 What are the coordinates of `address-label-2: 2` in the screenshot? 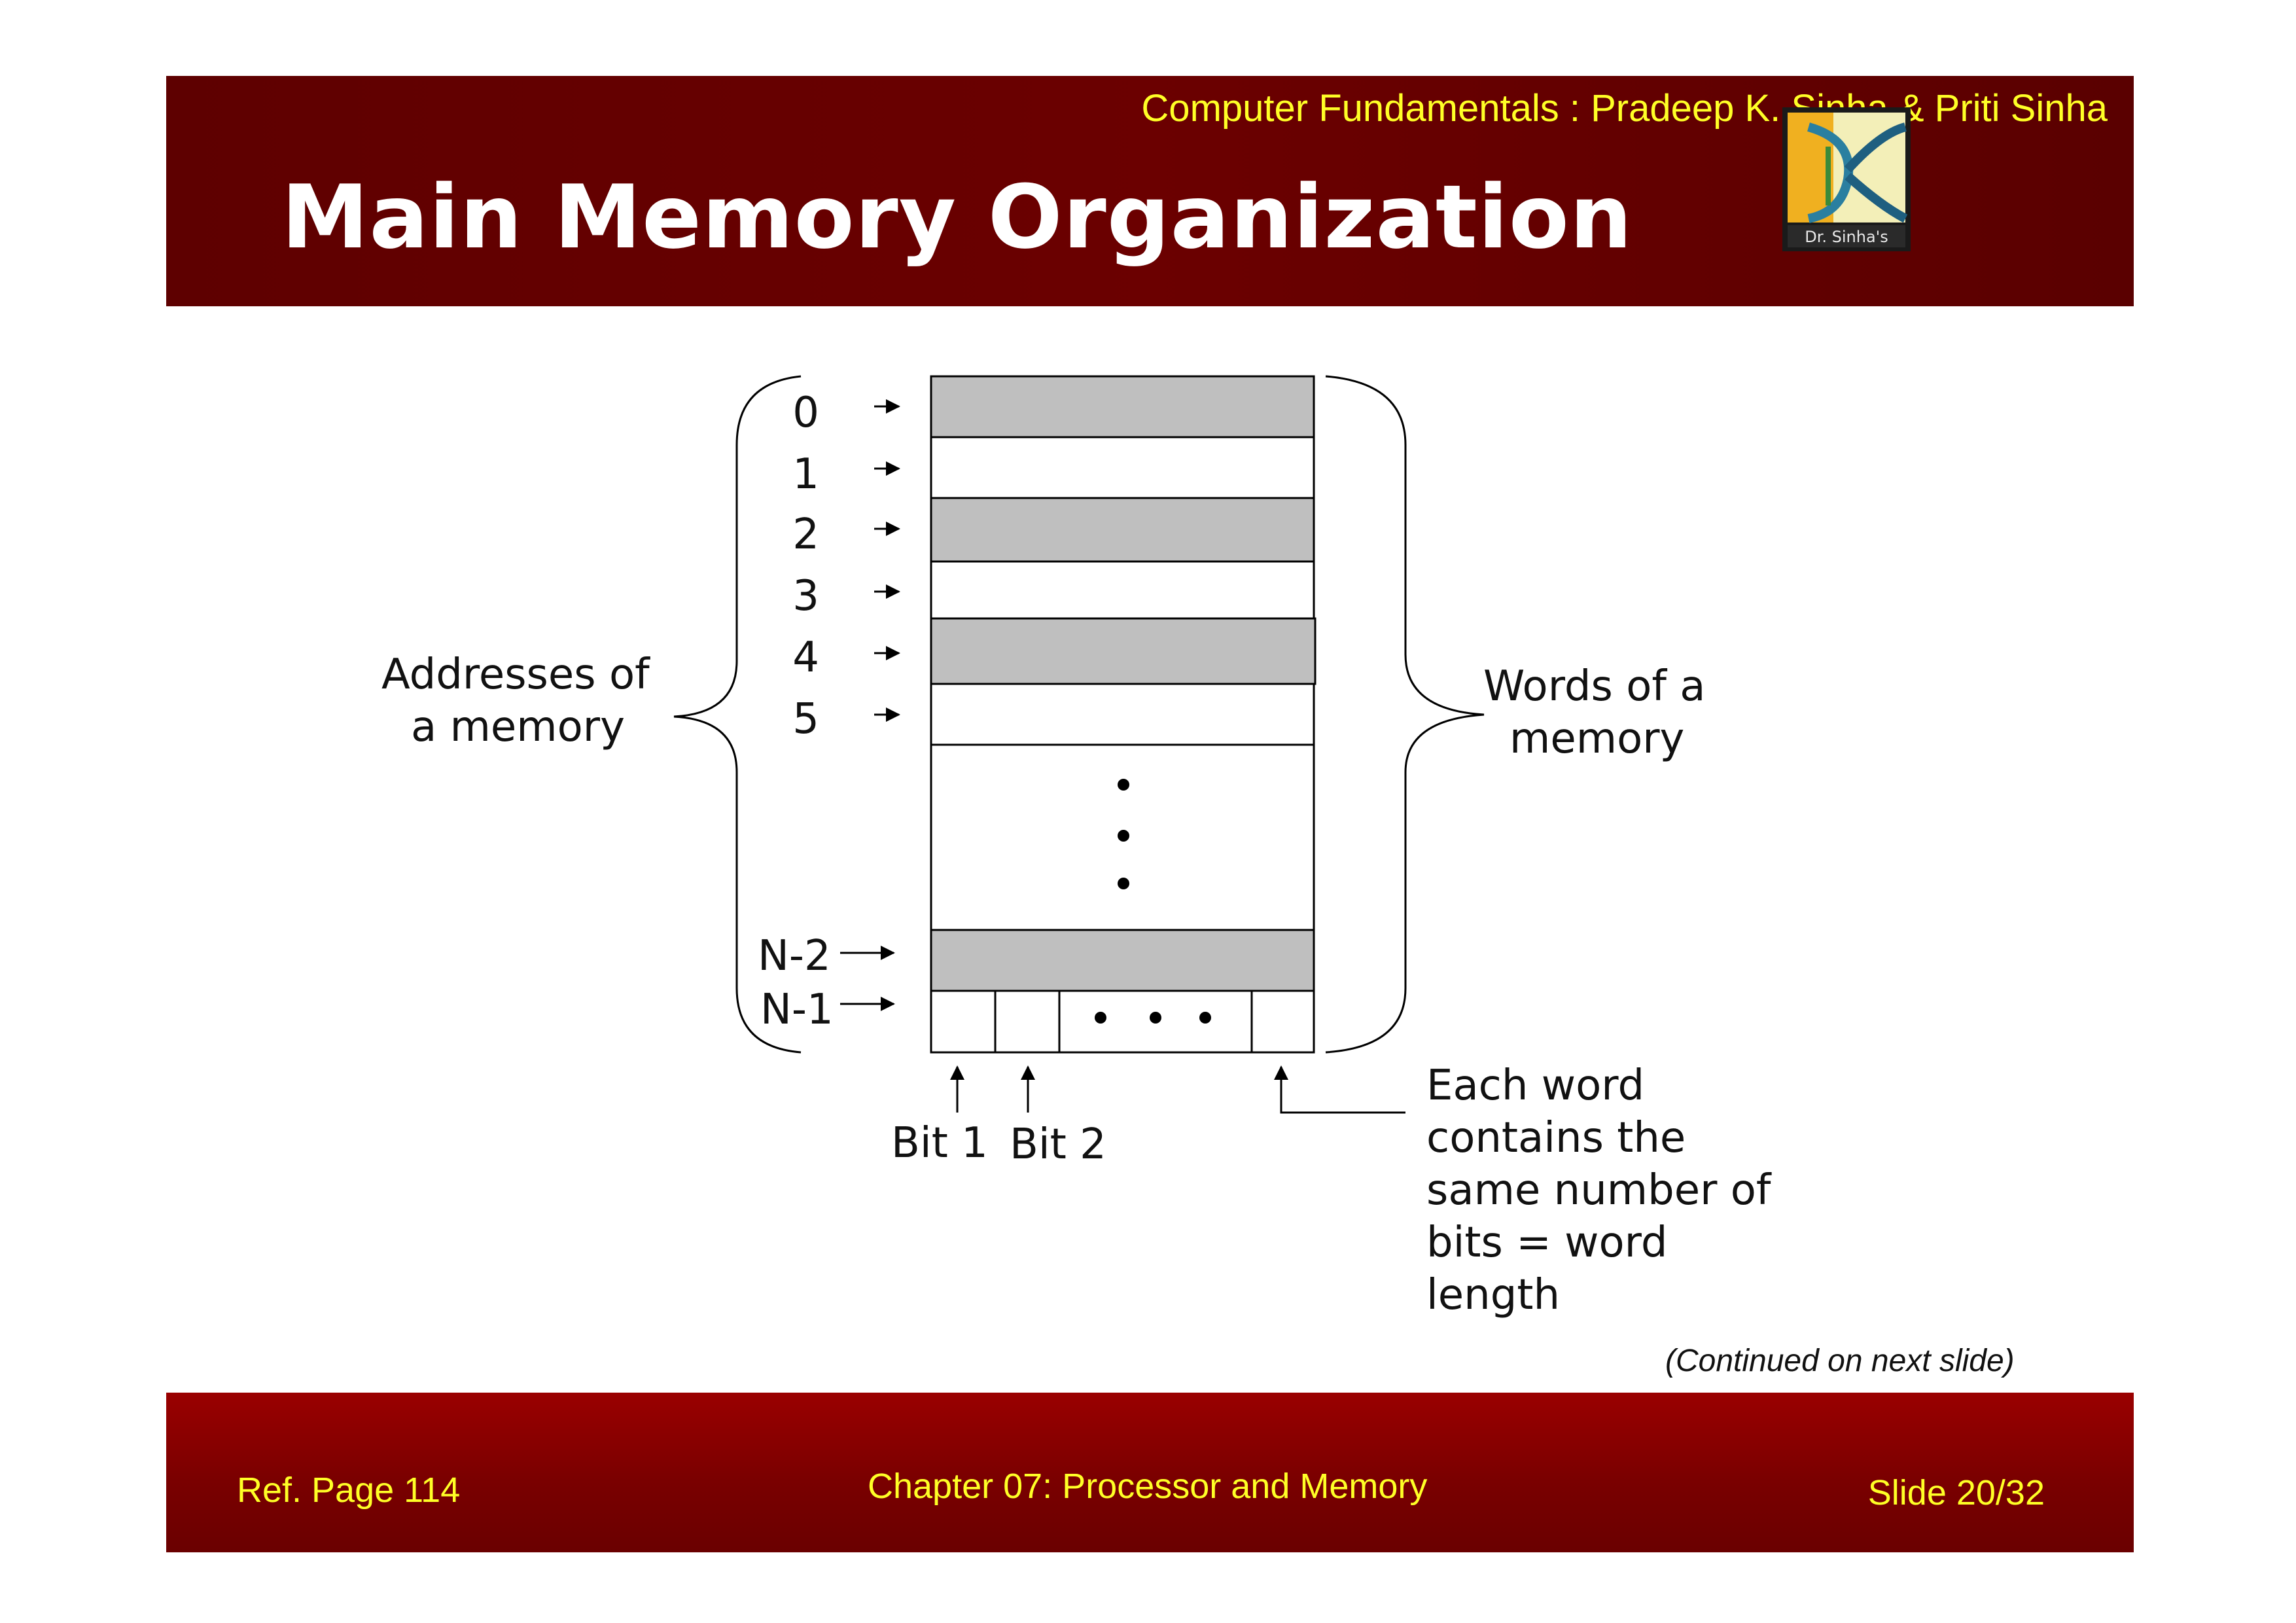 It's located at (806, 534).